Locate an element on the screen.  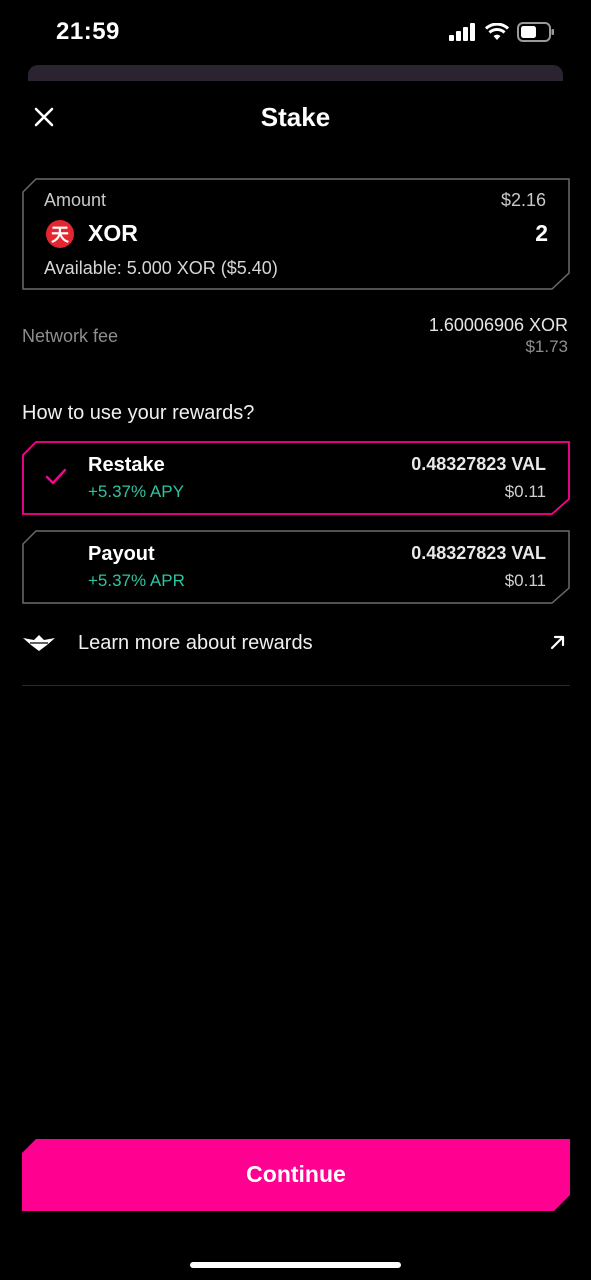
external-link-arrow-icon is located at coordinates (557, 642).